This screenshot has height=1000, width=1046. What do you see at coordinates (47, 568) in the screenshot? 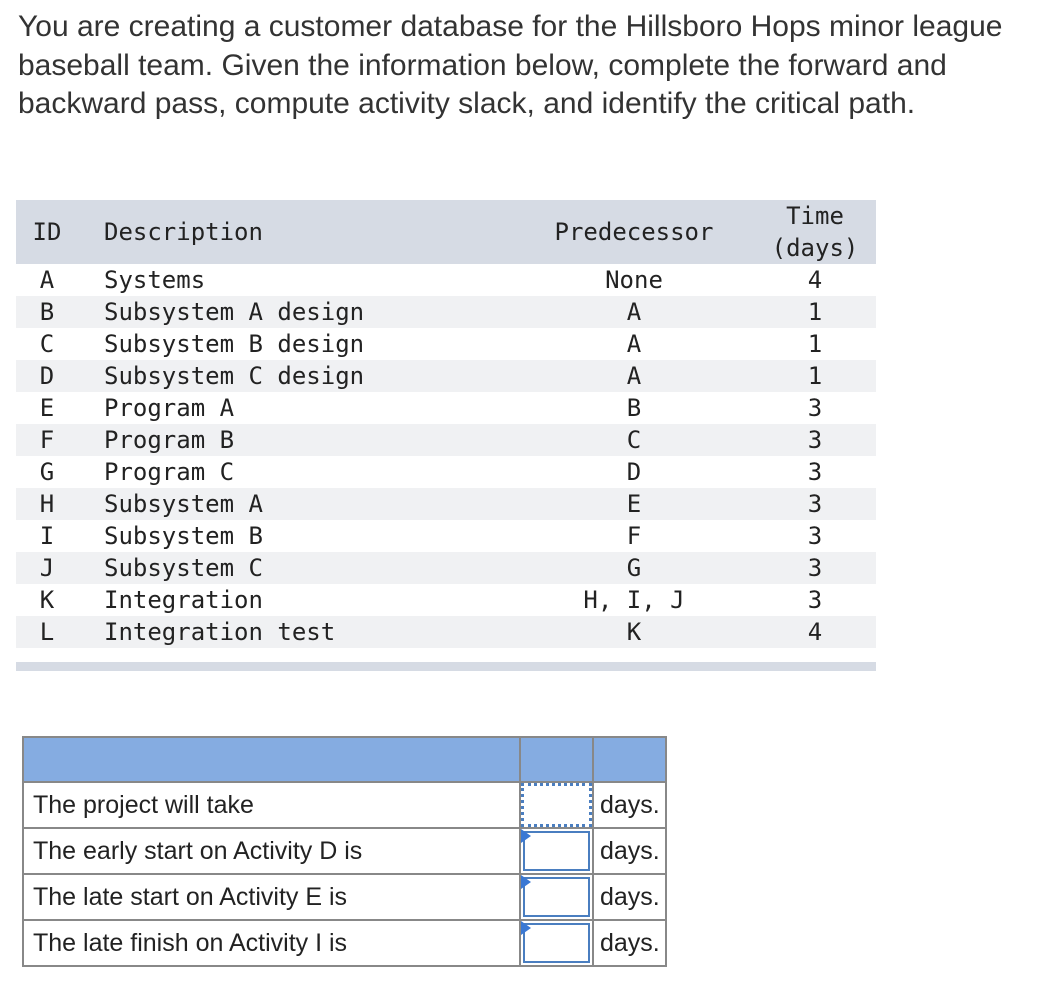
I see `row-id: J` at bounding box center [47, 568].